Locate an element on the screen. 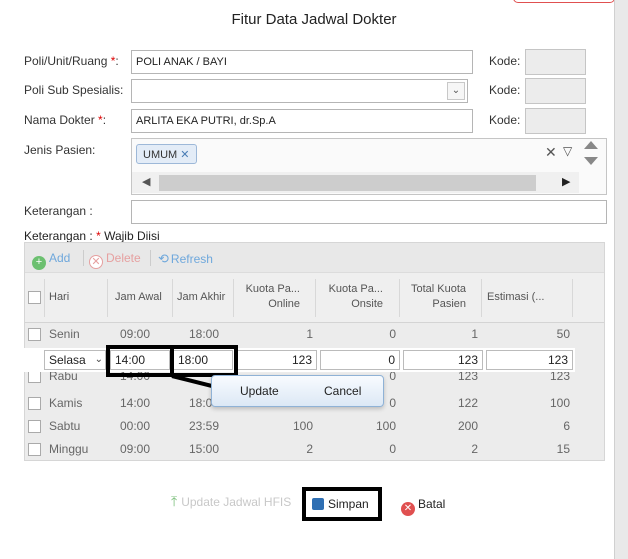 This screenshot has width=628, height=559. hari-select: Selasa ⌄ is located at coordinates (75, 360).